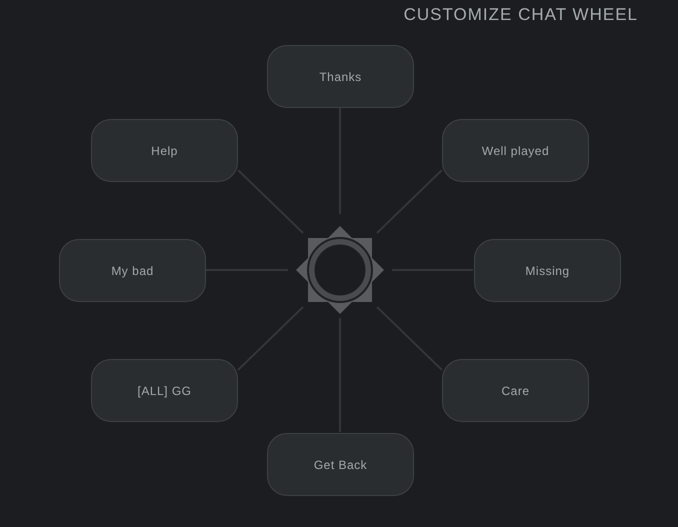  Describe the element at coordinates (340, 270) in the screenshot. I see `wheel-hub-icon` at that location.